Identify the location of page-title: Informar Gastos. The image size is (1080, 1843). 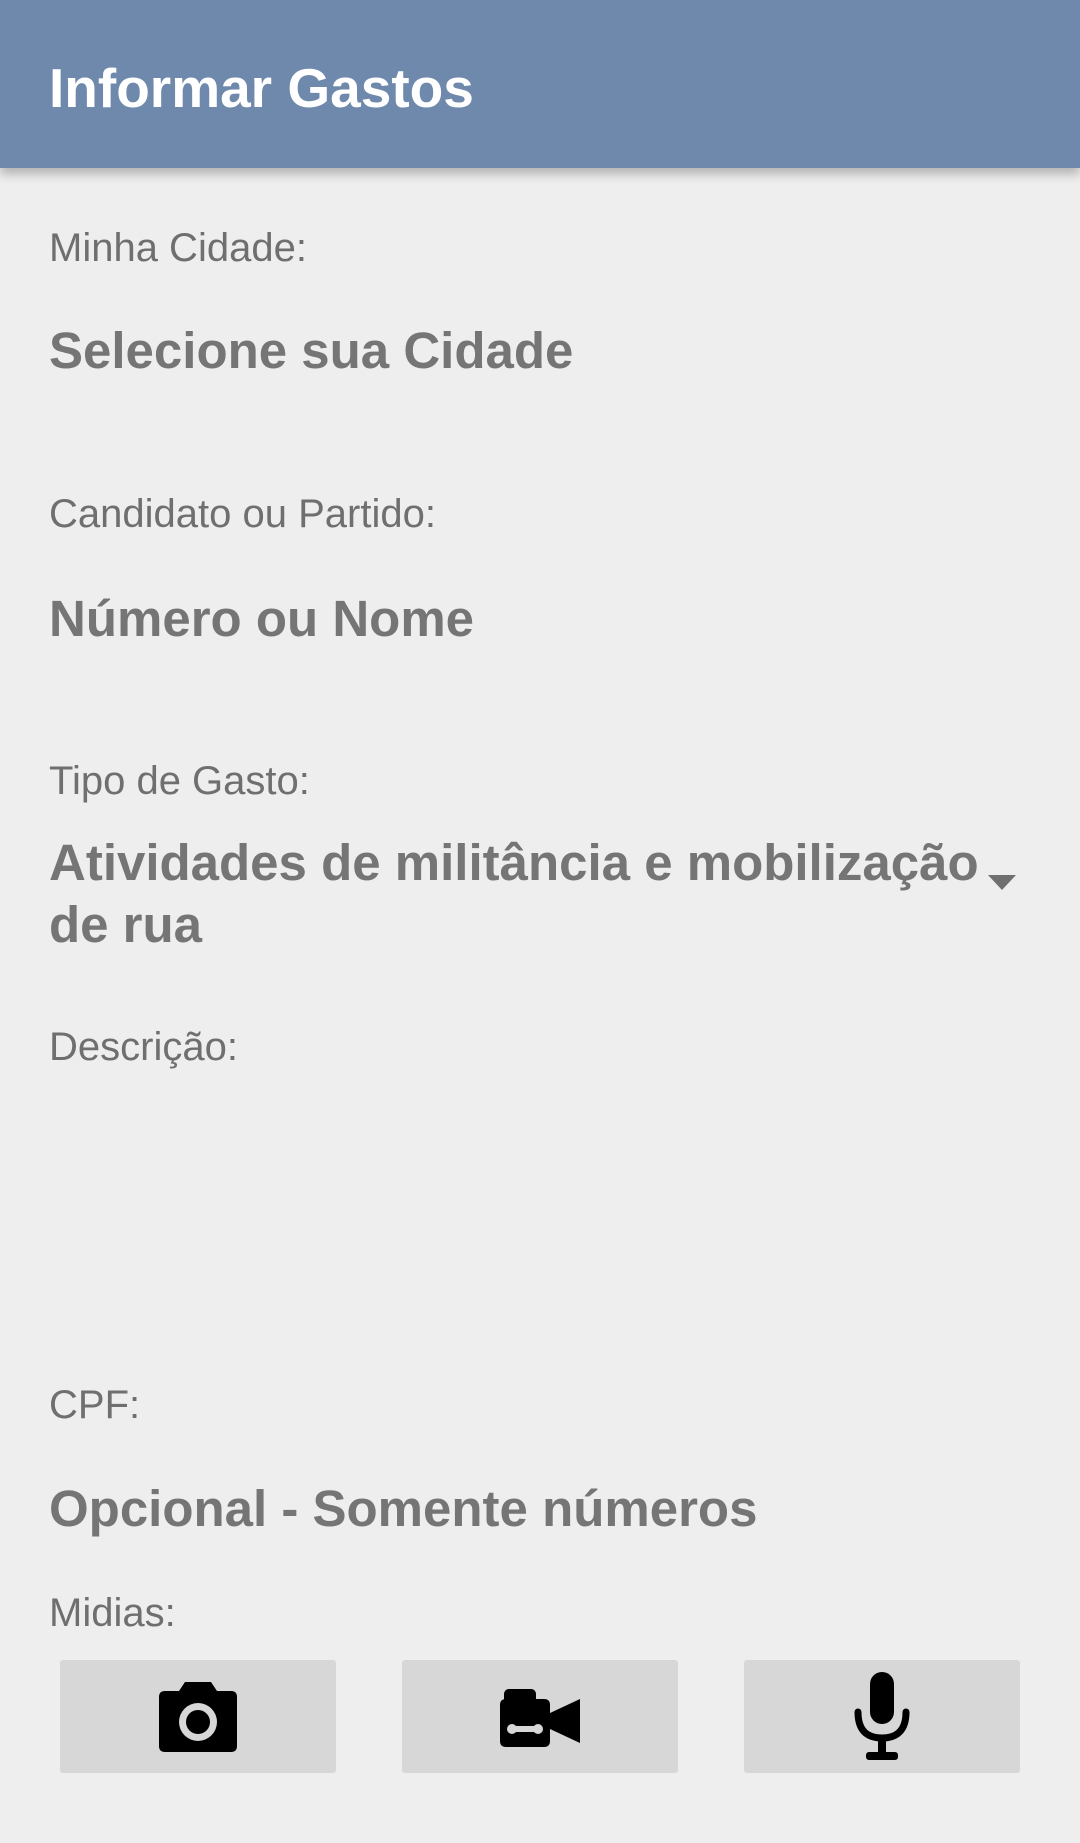
(261, 88).